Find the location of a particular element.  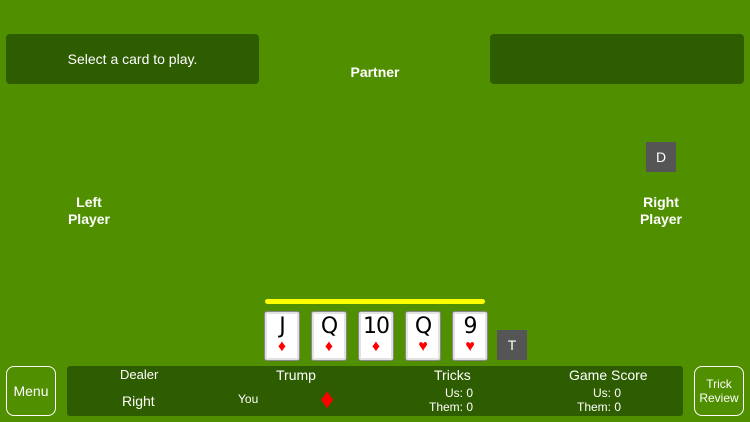

menu-button: Menu is located at coordinates (31, 391).